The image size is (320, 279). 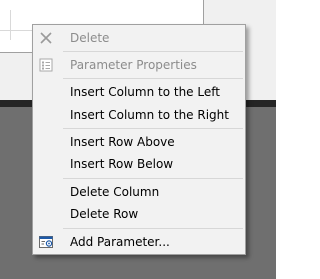 I want to click on menu-item-delete-row: Delete Row, so click(x=139, y=214).